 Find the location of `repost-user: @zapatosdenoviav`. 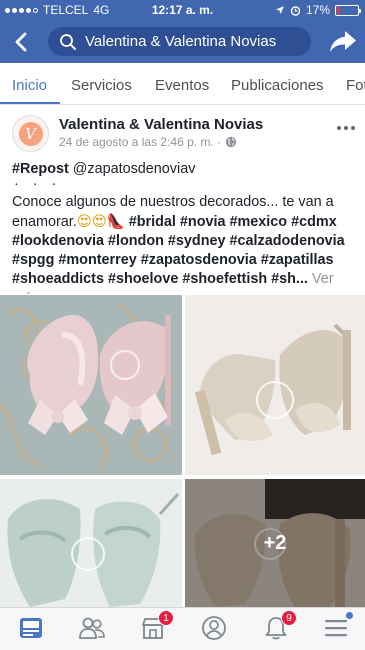

repost-user: @zapatosdenoviav is located at coordinates (134, 169).